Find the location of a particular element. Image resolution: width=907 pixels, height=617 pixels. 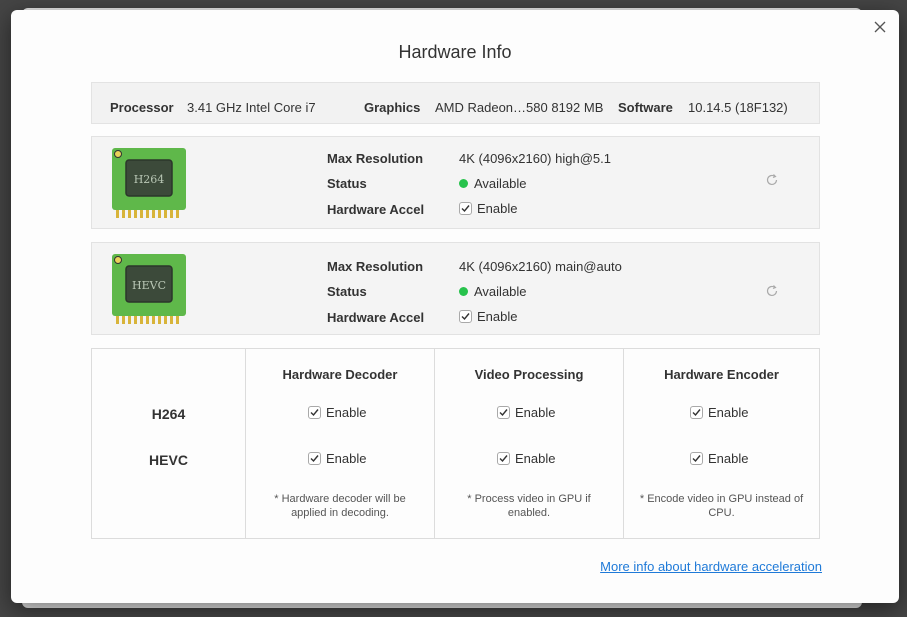

chip-label: HEVC is located at coordinates (149, 285).